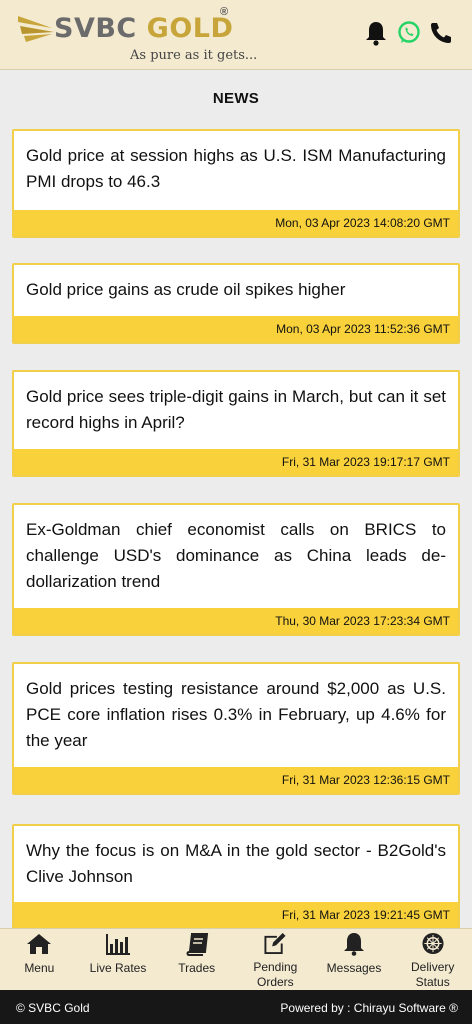 This screenshot has height=1024, width=472. What do you see at coordinates (236, 462) in the screenshot?
I see `news-date: Fri, 31 Mar 2023 19:17:17 GMT` at bounding box center [236, 462].